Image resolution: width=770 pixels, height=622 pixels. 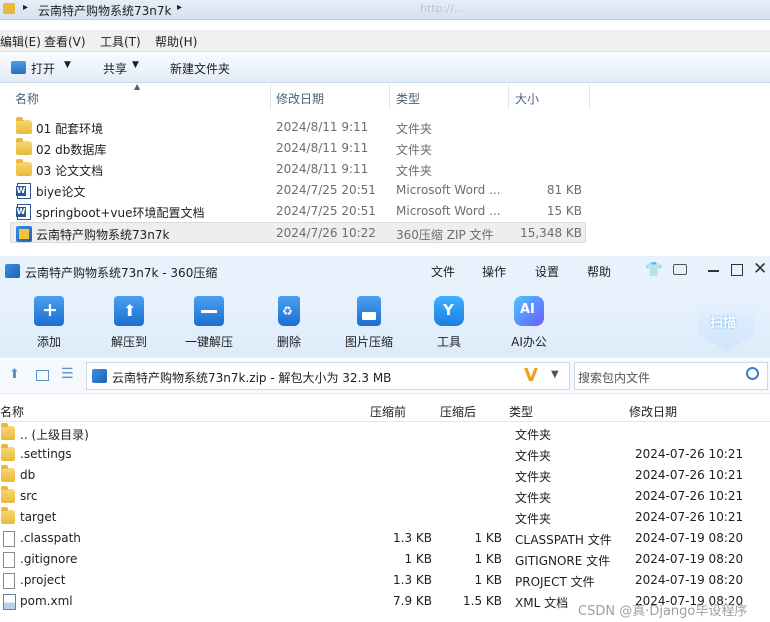 What do you see at coordinates (104, 10) in the screenshot?
I see `breadcrumb: 云南特产购物系统73n7k` at bounding box center [104, 10].